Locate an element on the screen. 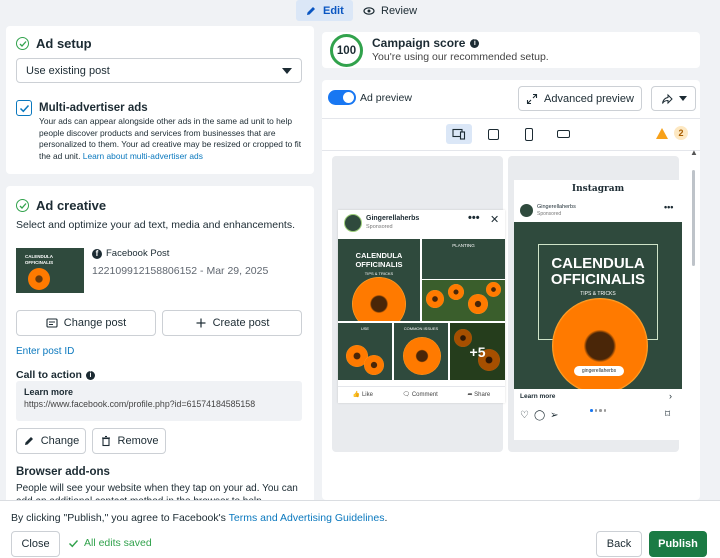 This screenshot has width=720, height=558. post-id: 122109912158806152 - Mar 29, 2025 is located at coordinates (180, 271).